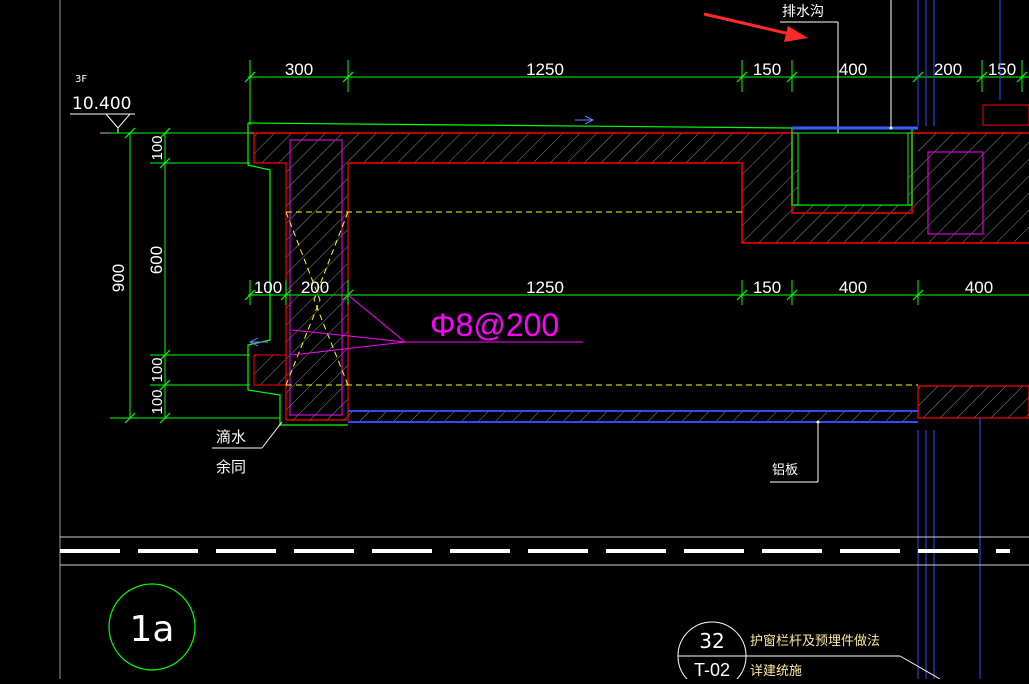 This screenshot has width=1029, height=684. What do you see at coordinates (853, 287) in the screenshot?
I see `mid-dim-400: 400` at bounding box center [853, 287].